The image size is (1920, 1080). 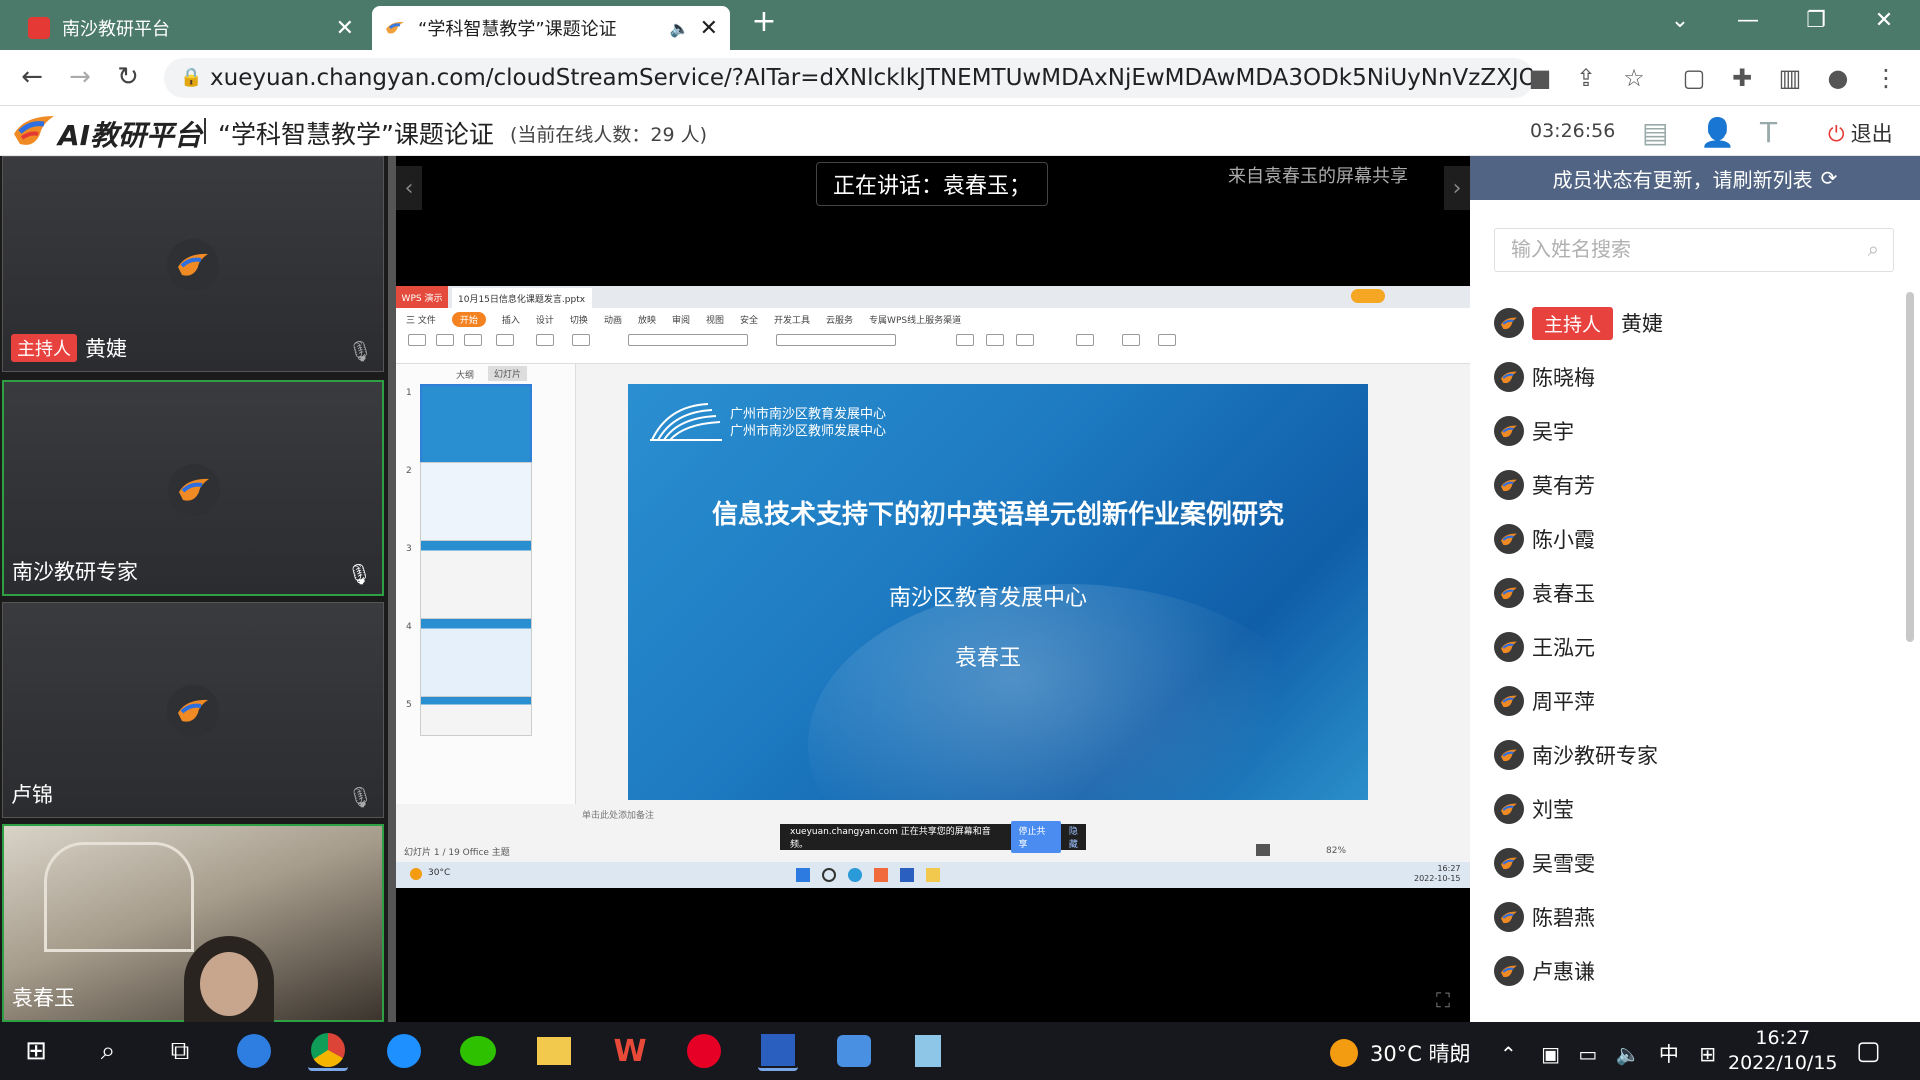 What do you see at coordinates (808, 423) in the screenshot?
I see `slide-org-text: 广州市南沙区教育发展中心 广州市南沙区教师发展中心` at bounding box center [808, 423].